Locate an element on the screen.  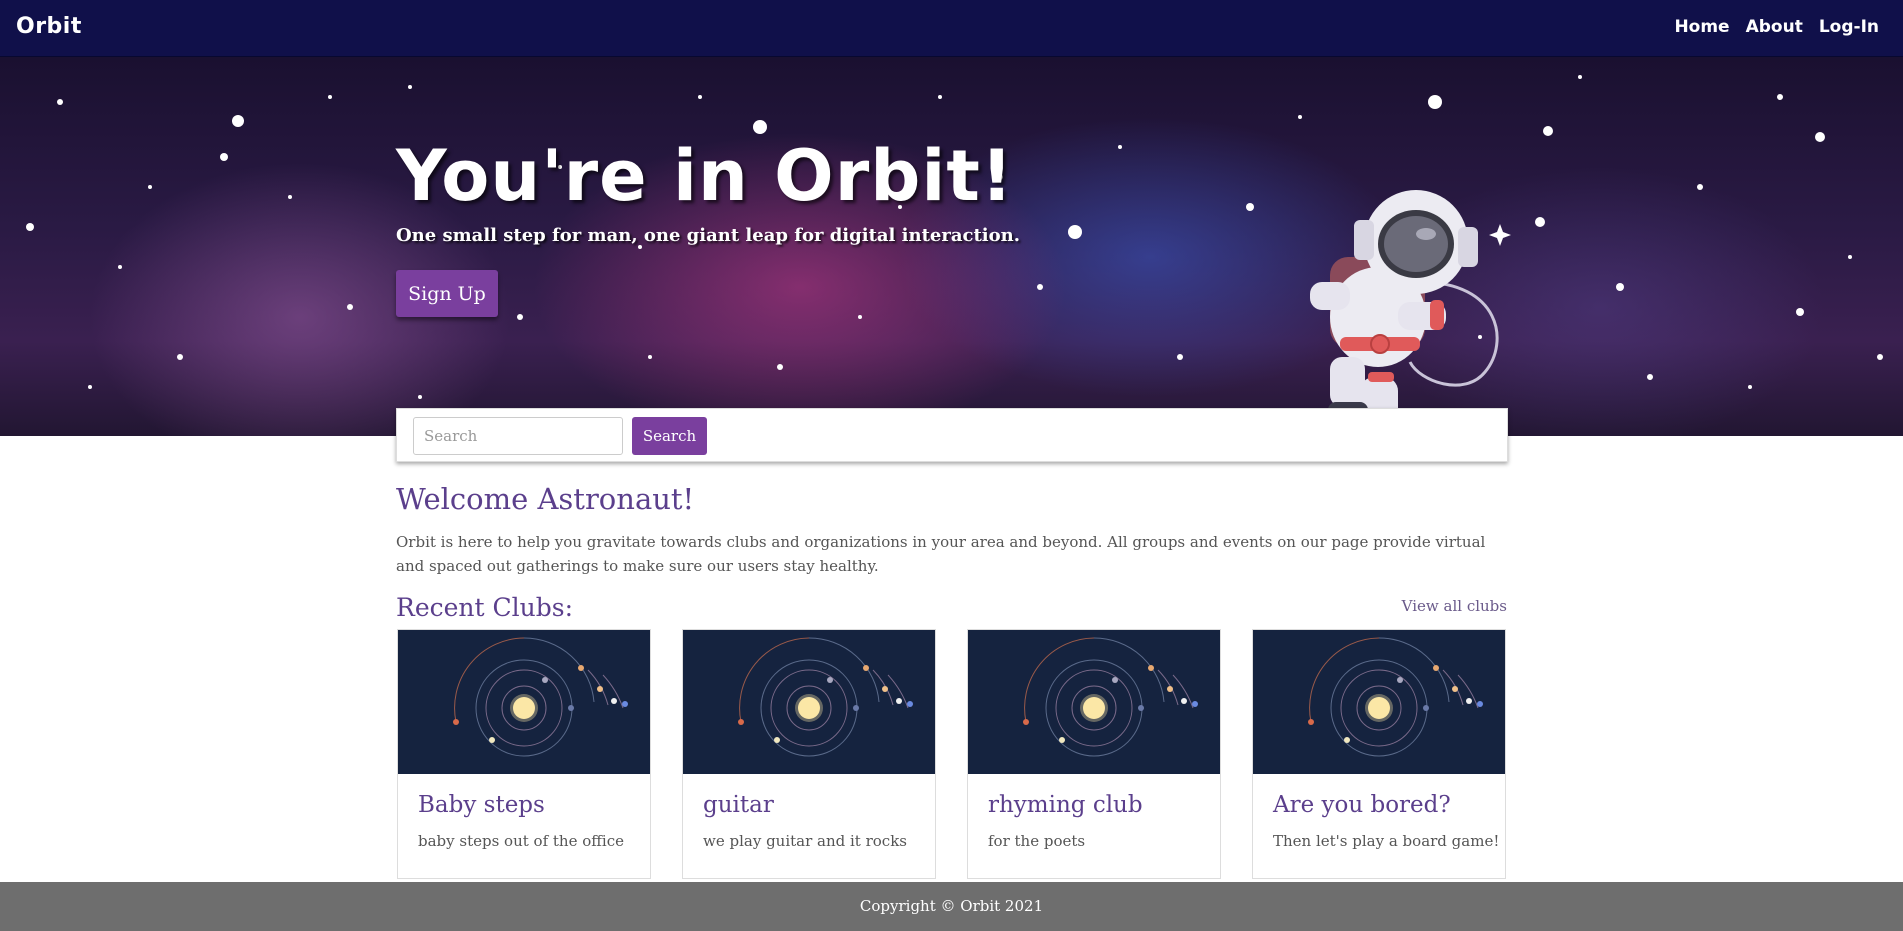
club-title: Are you bored? is located at coordinates (1362, 805).